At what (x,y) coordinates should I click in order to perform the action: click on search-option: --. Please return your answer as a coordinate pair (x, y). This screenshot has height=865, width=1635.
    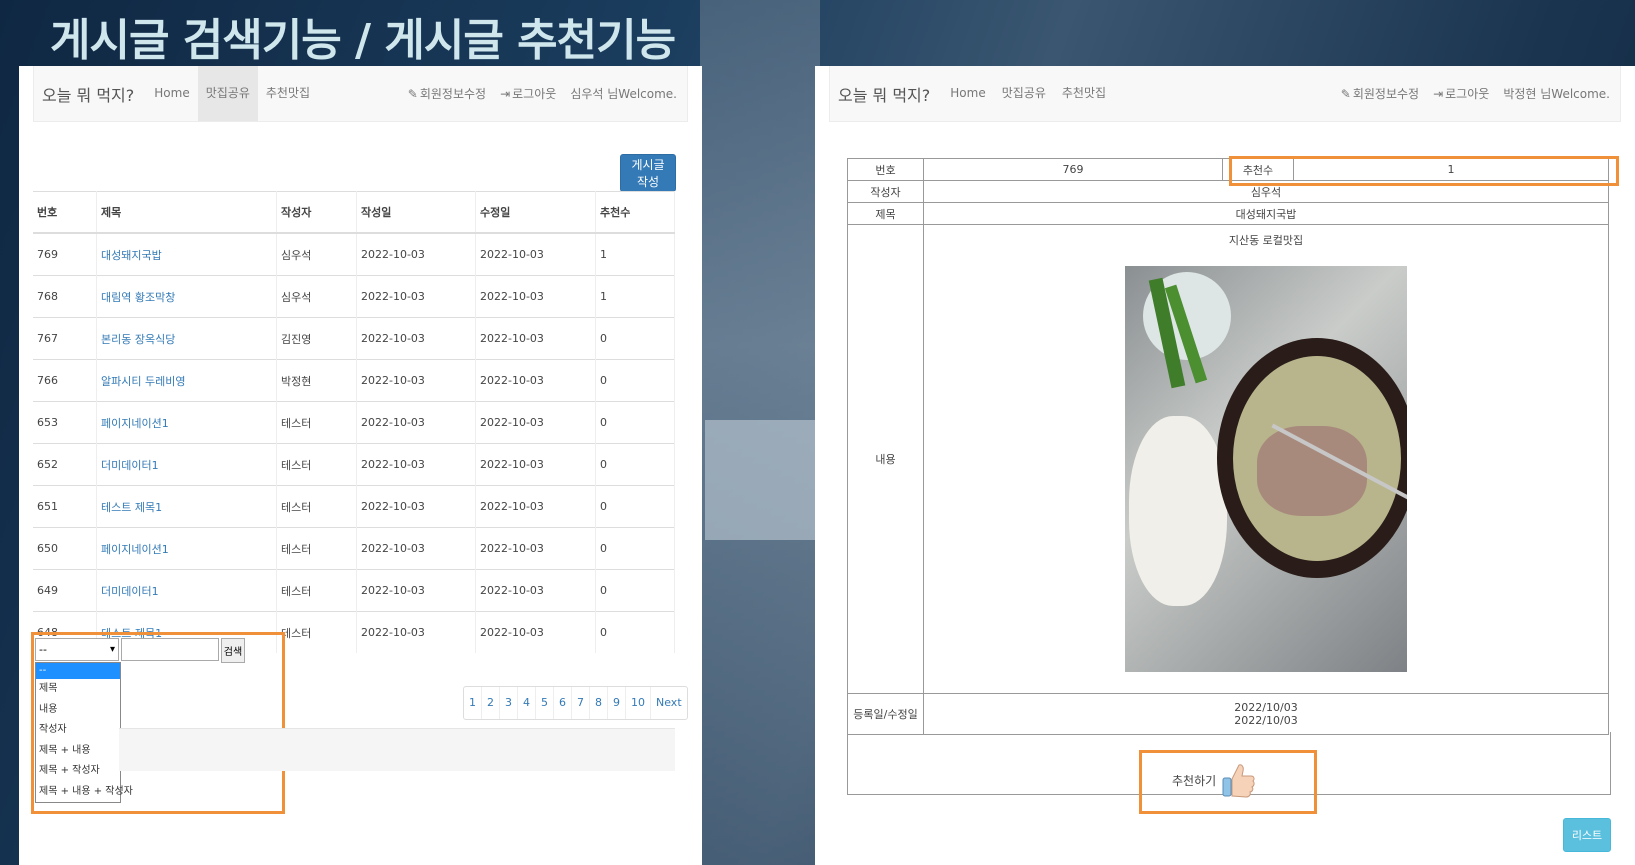
    Looking at the image, I should click on (78, 671).